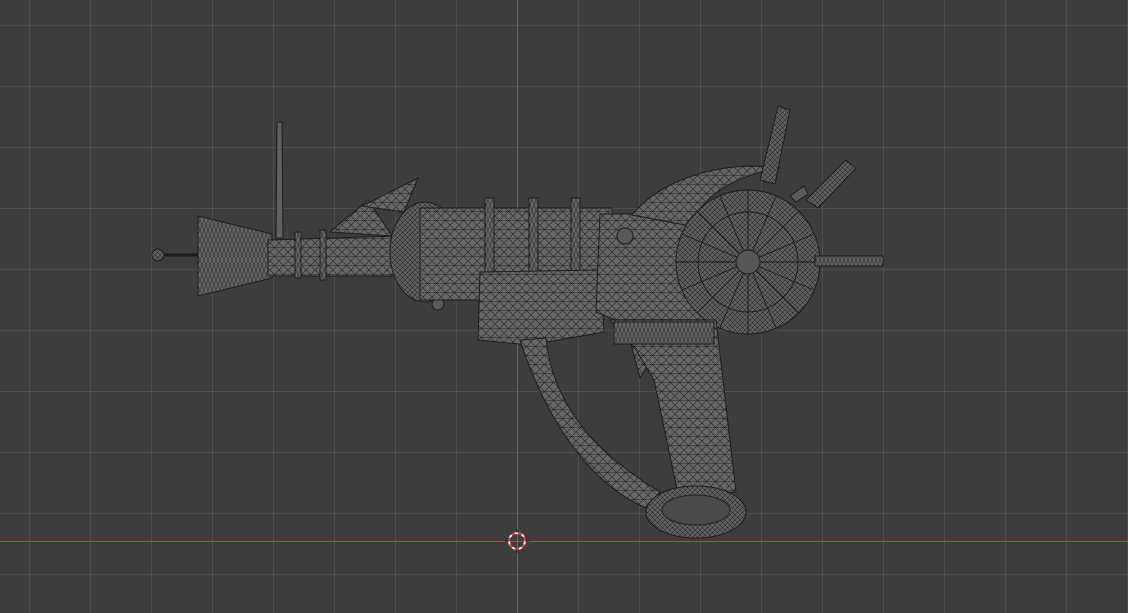 The image size is (1128, 613). I want to click on rear-rod, so click(175, 255).